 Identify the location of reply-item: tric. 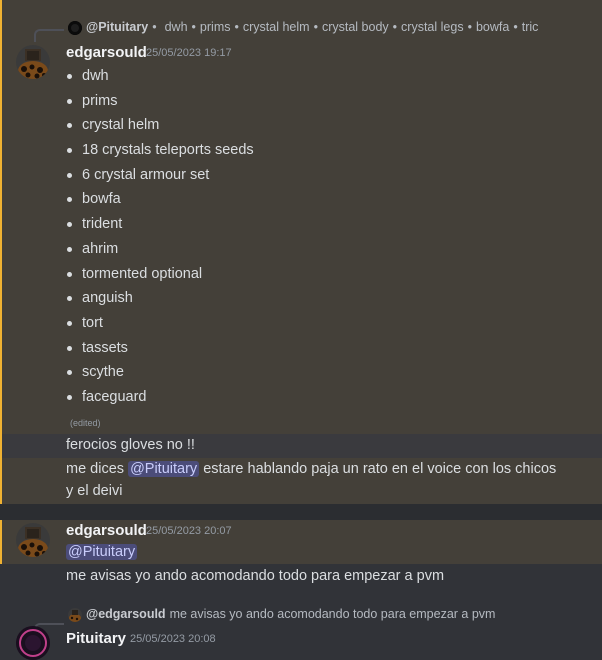
(530, 27).